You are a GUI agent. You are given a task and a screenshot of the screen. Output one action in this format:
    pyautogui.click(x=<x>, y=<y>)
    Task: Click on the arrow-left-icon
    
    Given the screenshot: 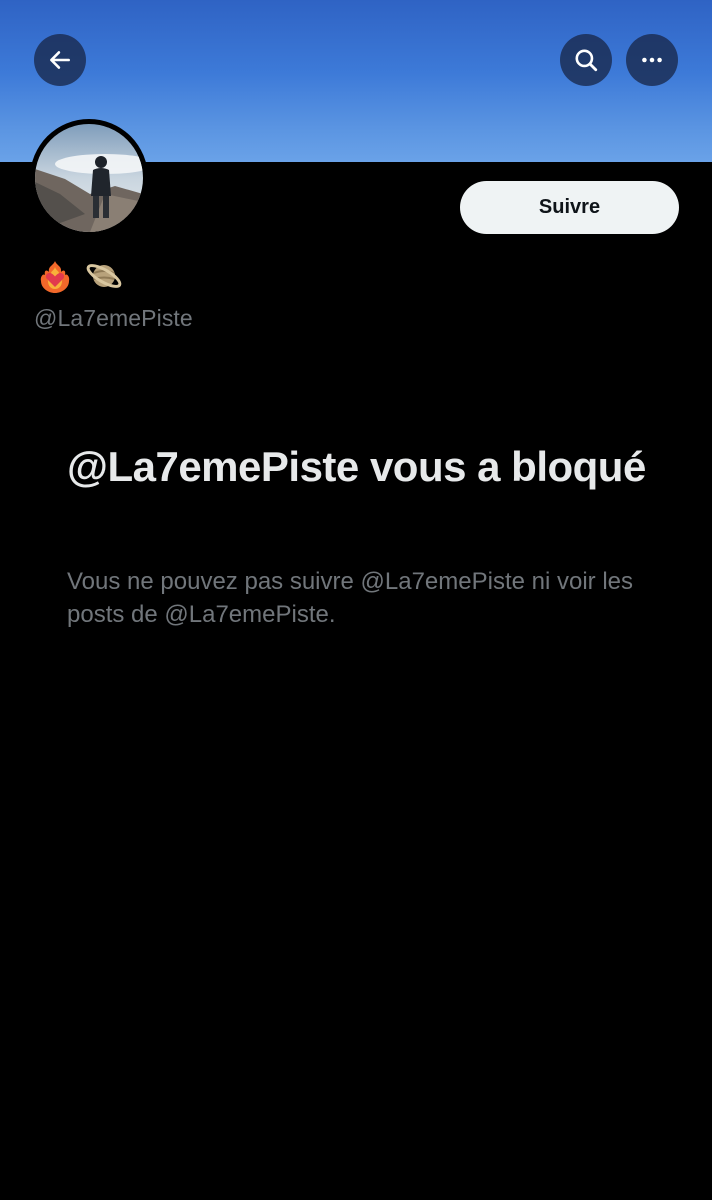 What is the action you would take?
    pyautogui.click(x=60, y=60)
    